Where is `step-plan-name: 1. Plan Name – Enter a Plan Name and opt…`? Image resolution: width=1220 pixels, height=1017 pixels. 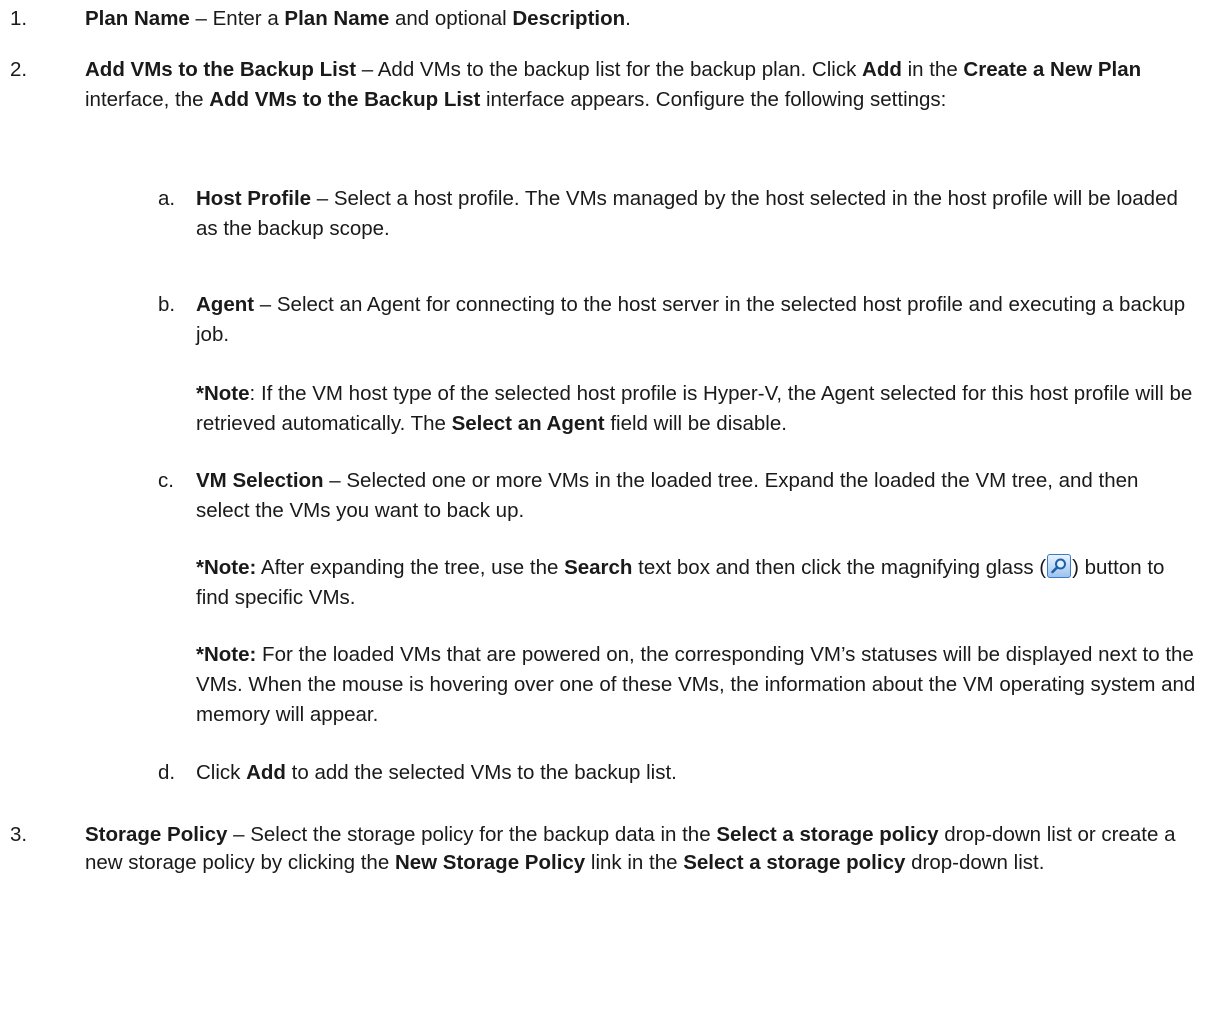
step-plan-name: 1. Plan Name – Enter a Plan Name and opt… is located at coordinates (598, 19).